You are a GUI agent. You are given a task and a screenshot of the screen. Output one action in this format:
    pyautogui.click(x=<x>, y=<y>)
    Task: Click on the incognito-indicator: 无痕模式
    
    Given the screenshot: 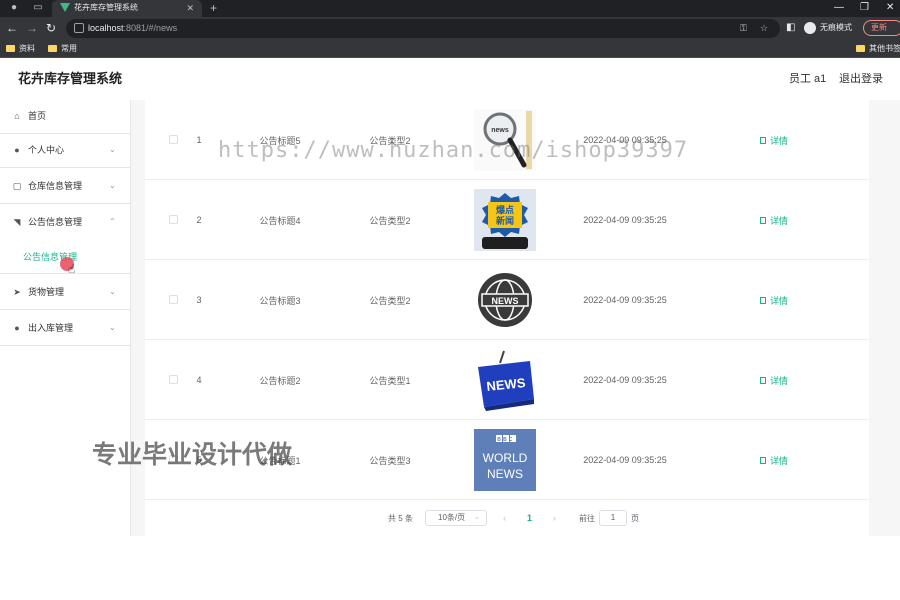 What is the action you would take?
    pyautogui.click(x=828, y=28)
    